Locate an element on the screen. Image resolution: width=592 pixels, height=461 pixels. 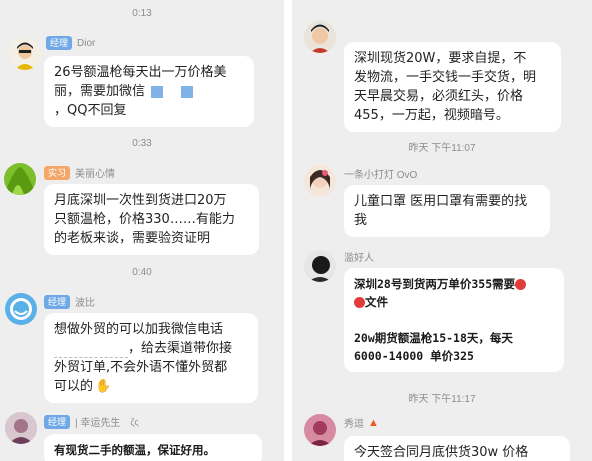
message-line is located at coordinates (454, 320).